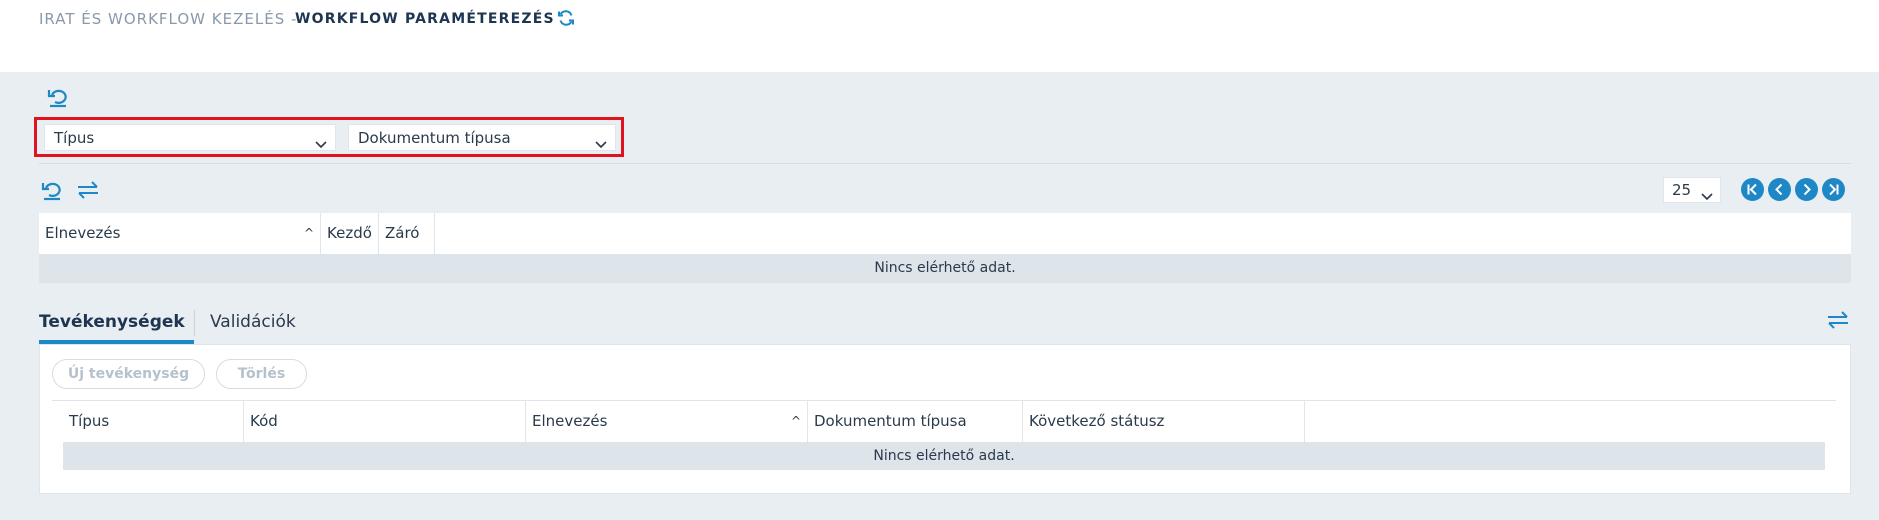 Image resolution: width=1879 pixels, height=520 pixels. What do you see at coordinates (194, 323) in the screenshot?
I see `tab-separator` at bounding box center [194, 323].